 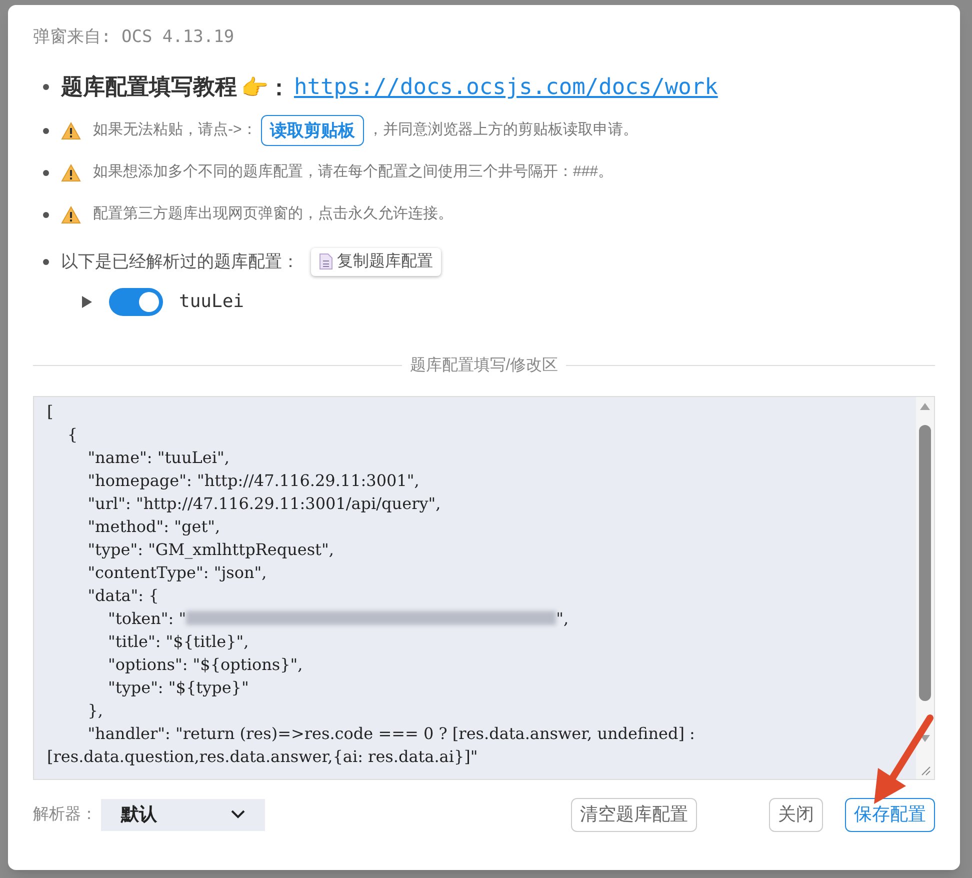 What do you see at coordinates (238, 814) in the screenshot?
I see `chevron-down-icon` at bounding box center [238, 814].